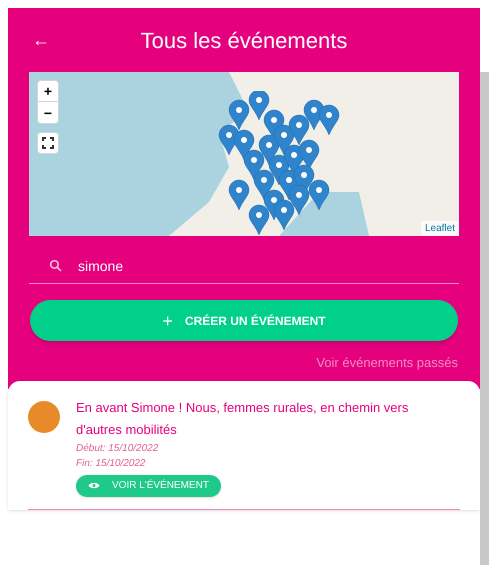 This screenshot has height=565, width=489. I want to click on search-value: simone, so click(101, 266).